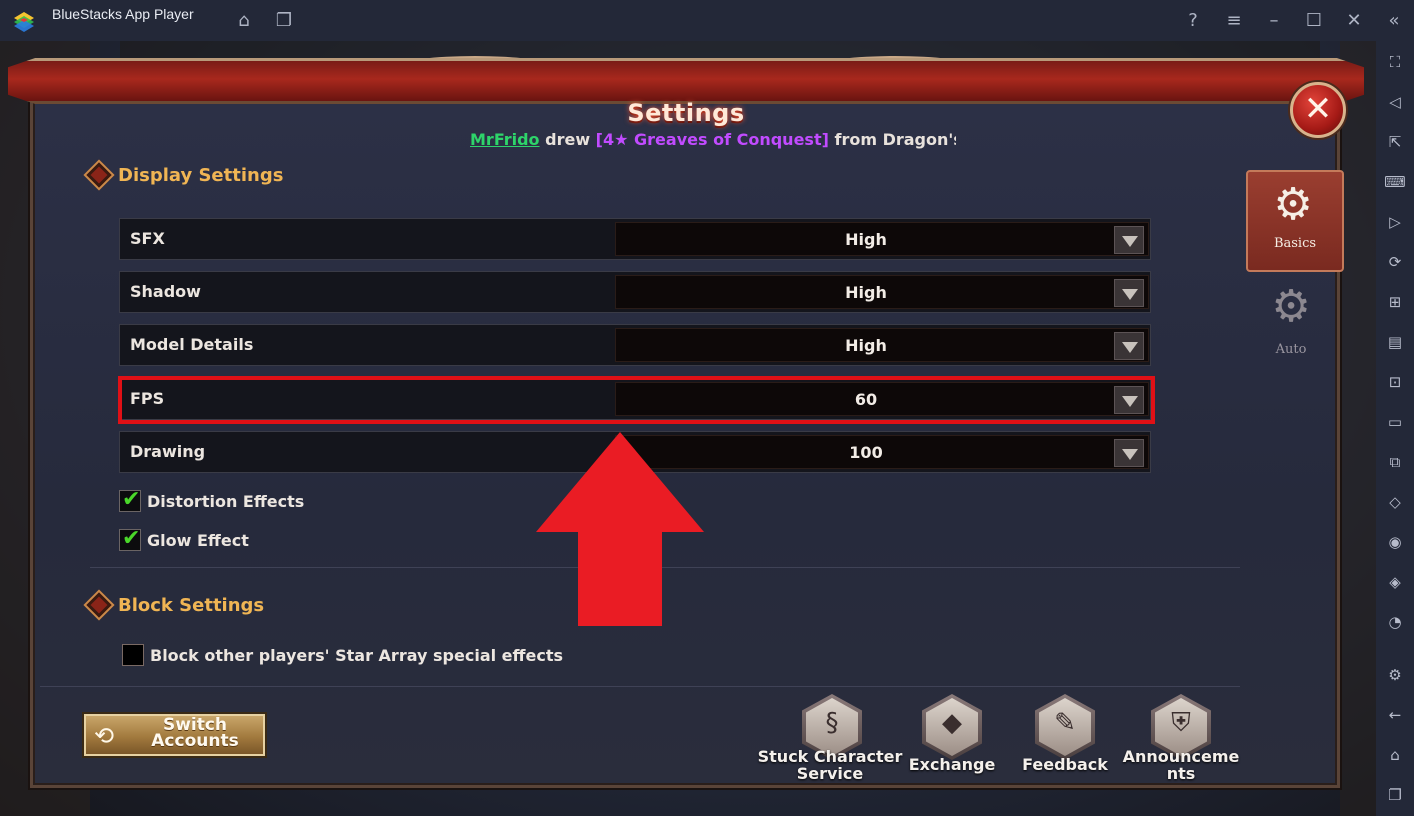 This screenshot has width=1414, height=816. Describe the element at coordinates (686, 113) in the screenshot. I see `settings-title: Settings` at that location.